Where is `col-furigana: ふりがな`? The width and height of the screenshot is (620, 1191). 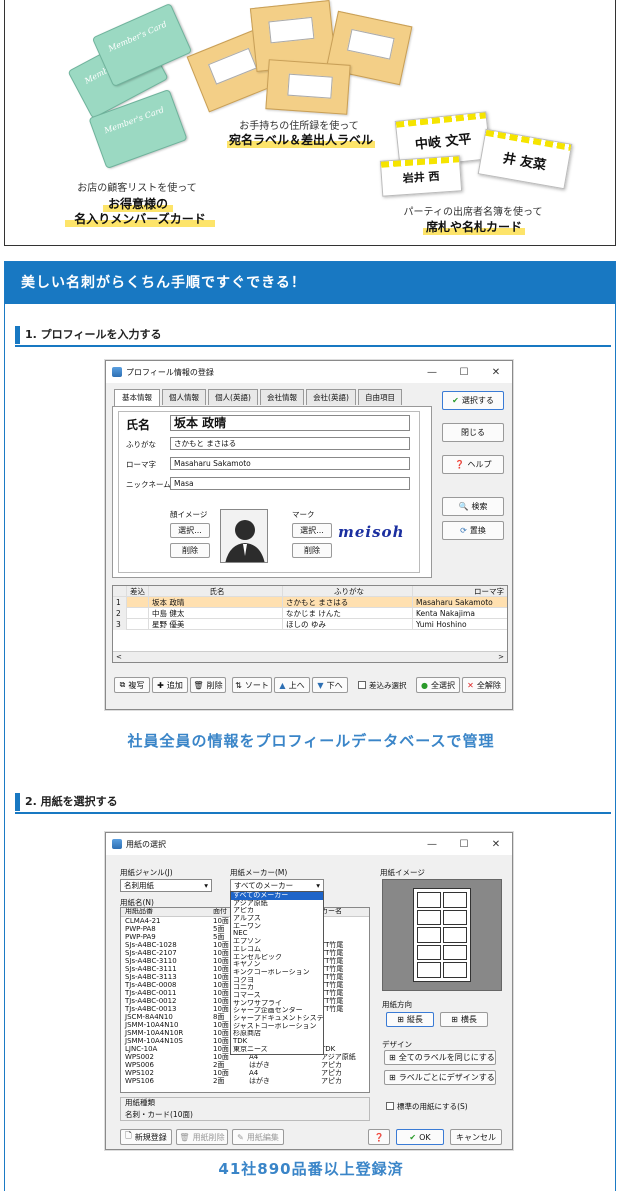 col-furigana: ふりがな is located at coordinates (348, 591).